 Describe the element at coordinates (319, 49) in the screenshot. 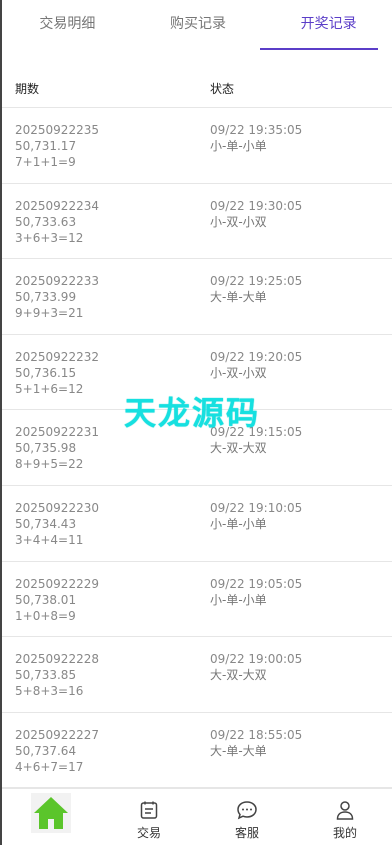

I see `active-tab-indicator` at that location.